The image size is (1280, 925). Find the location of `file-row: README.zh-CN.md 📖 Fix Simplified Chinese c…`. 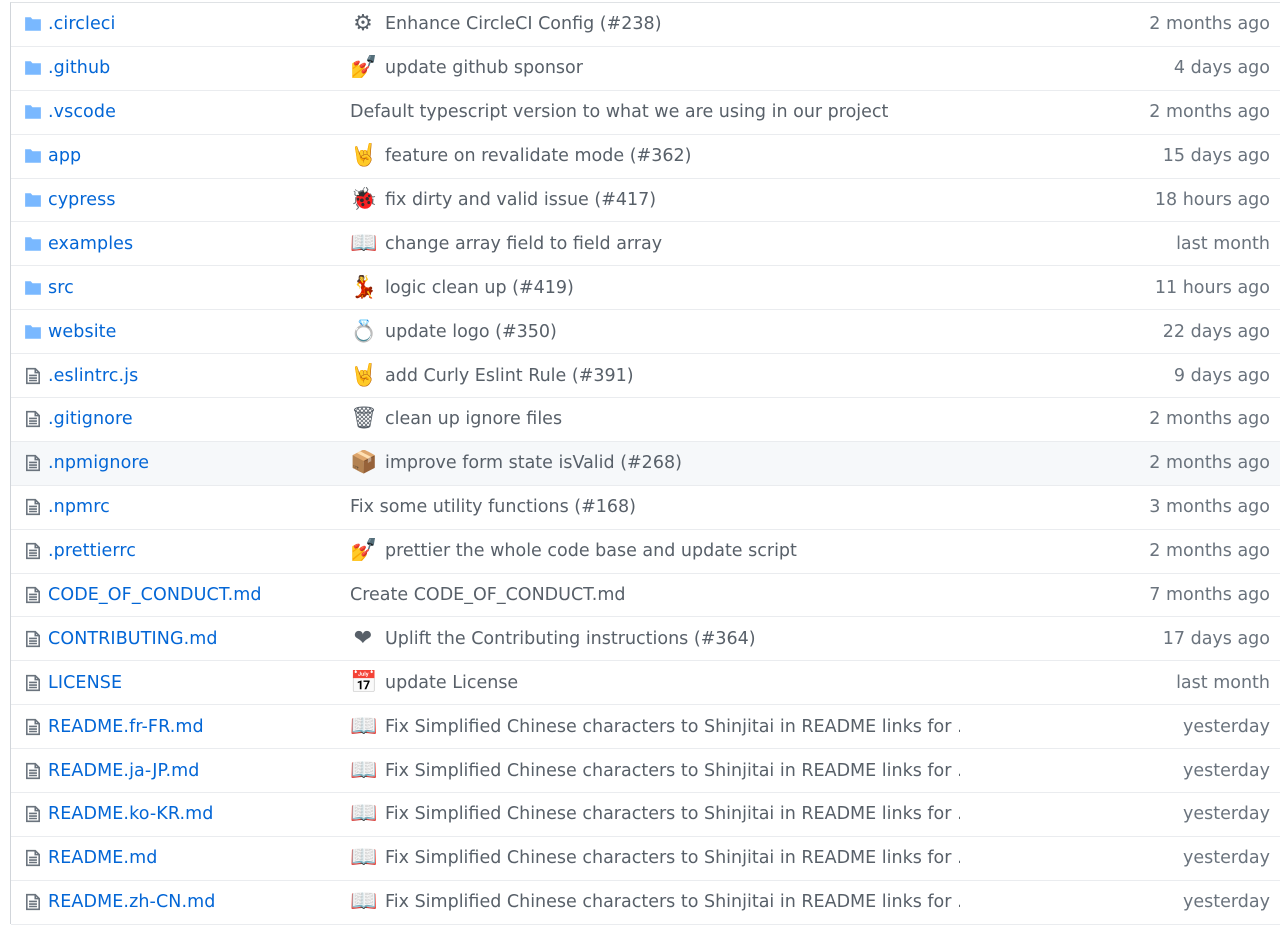

file-row: README.zh-CN.md 📖 Fix Simplified Chinese c… is located at coordinates (645, 903).